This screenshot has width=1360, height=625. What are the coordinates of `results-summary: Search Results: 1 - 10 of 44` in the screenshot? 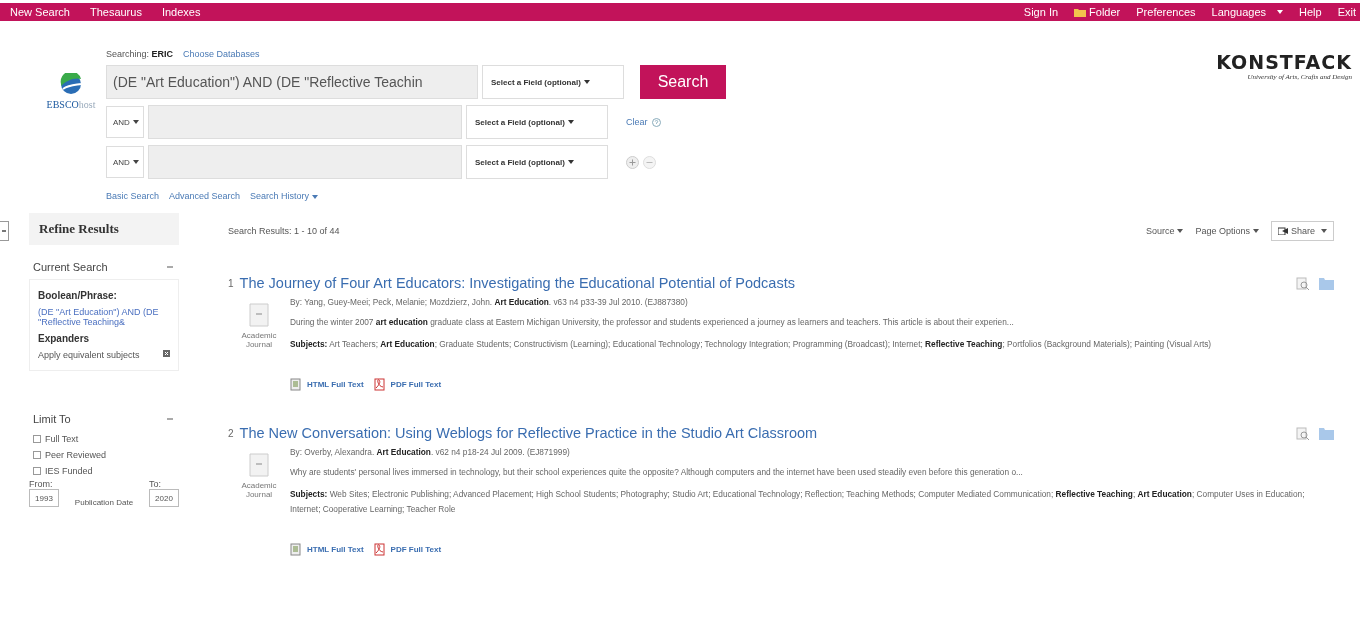 It's located at (284, 231).